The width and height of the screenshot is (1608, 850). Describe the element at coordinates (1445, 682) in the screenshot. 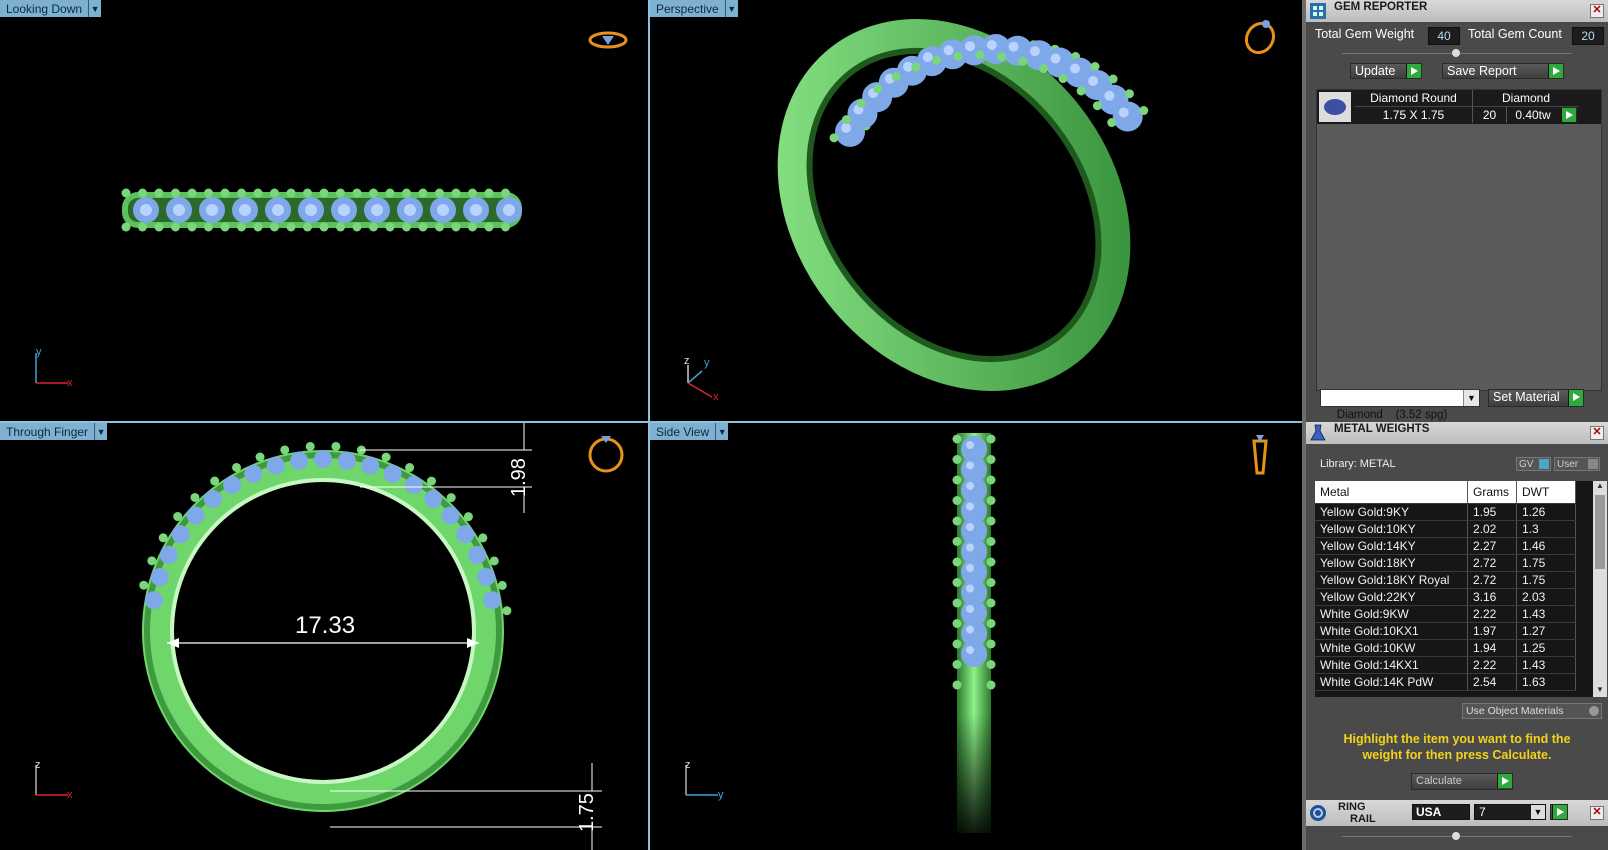

I see `table-row: White Gold:14K PdW 2.54 1.63` at that location.